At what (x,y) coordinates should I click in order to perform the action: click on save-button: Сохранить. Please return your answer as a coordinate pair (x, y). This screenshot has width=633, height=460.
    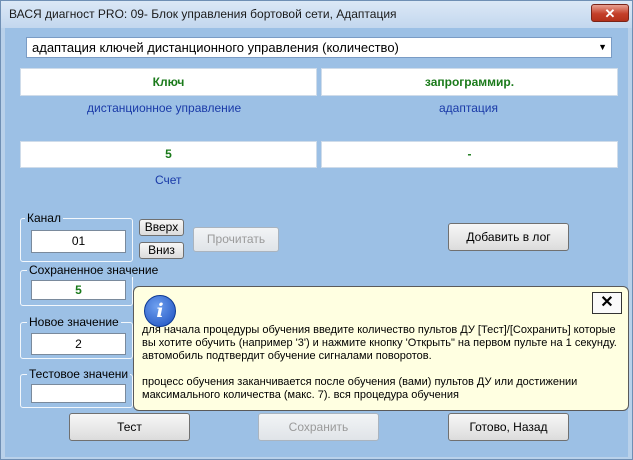
    Looking at the image, I should click on (318, 427).